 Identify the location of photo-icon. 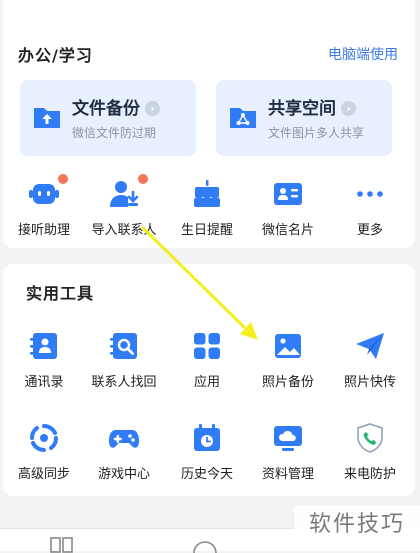
(288, 346).